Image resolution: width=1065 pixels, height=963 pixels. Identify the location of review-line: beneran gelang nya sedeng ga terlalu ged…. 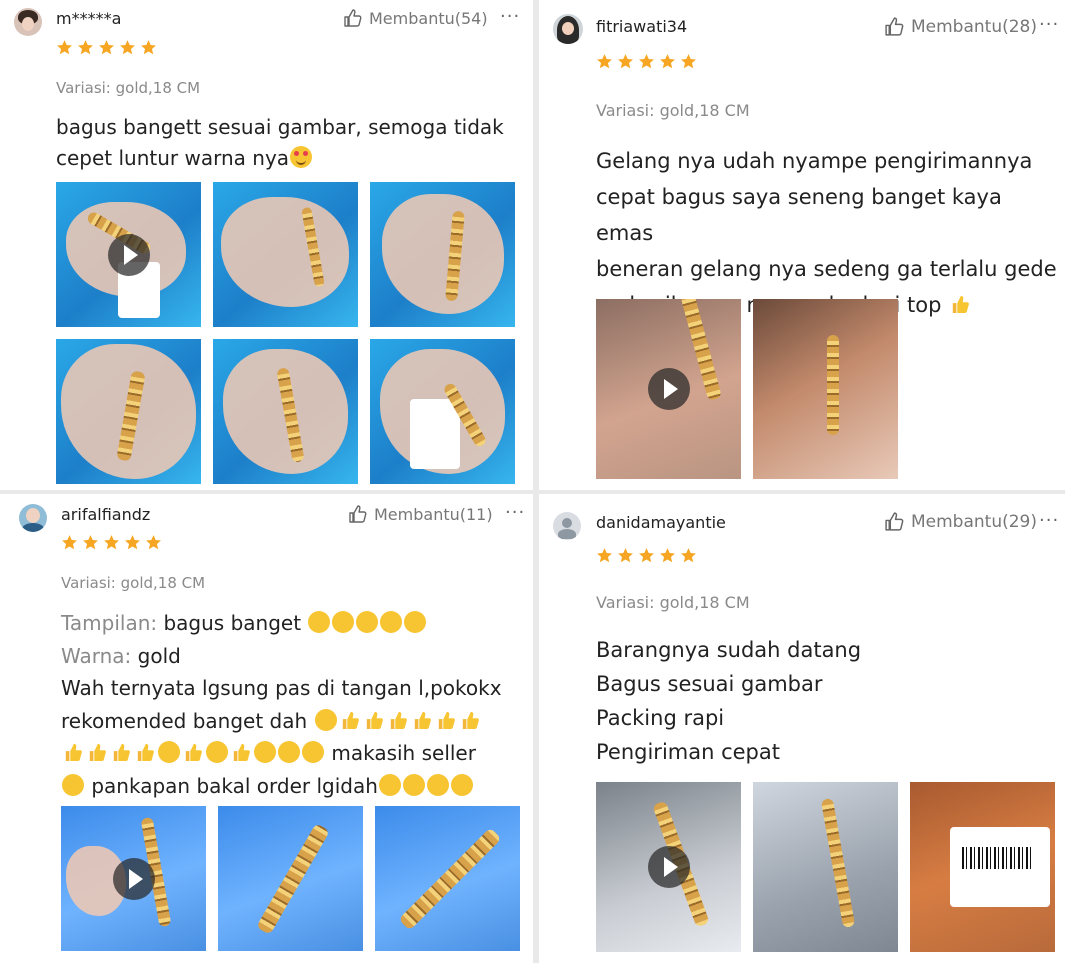
(826, 269).